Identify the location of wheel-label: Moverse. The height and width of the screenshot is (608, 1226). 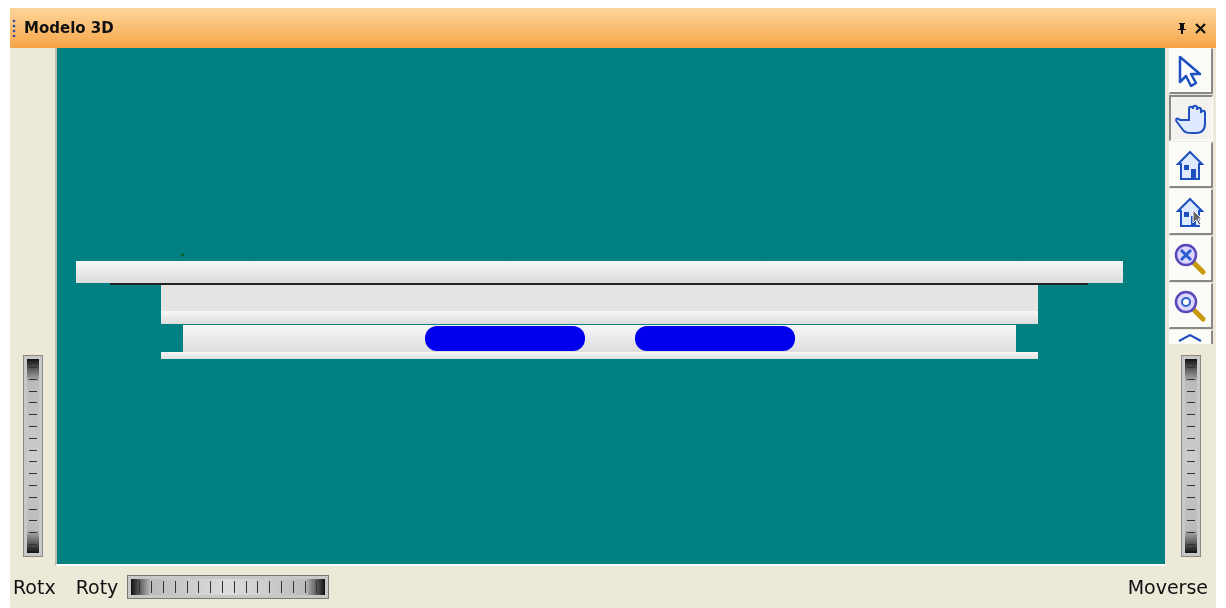
(1167, 587).